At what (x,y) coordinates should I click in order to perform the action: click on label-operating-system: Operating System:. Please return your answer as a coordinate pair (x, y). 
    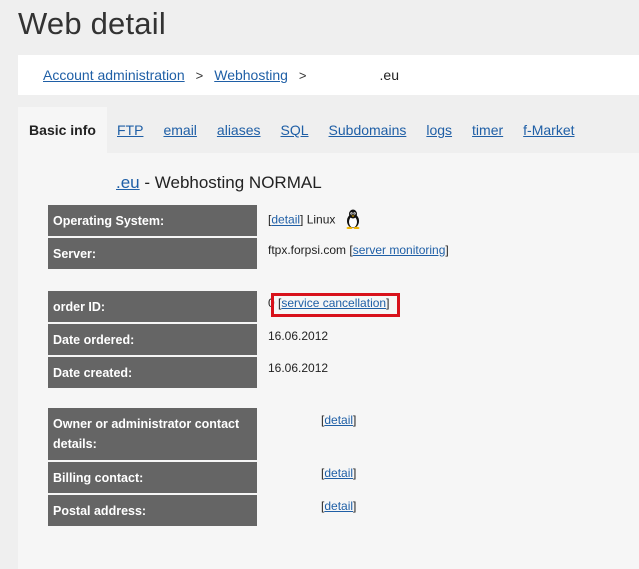
    Looking at the image, I should click on (152, 220).